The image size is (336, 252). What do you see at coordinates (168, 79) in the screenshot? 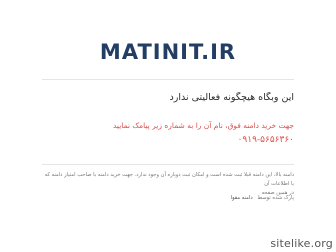
I see `top-divider` at bounding box center [168, 79].